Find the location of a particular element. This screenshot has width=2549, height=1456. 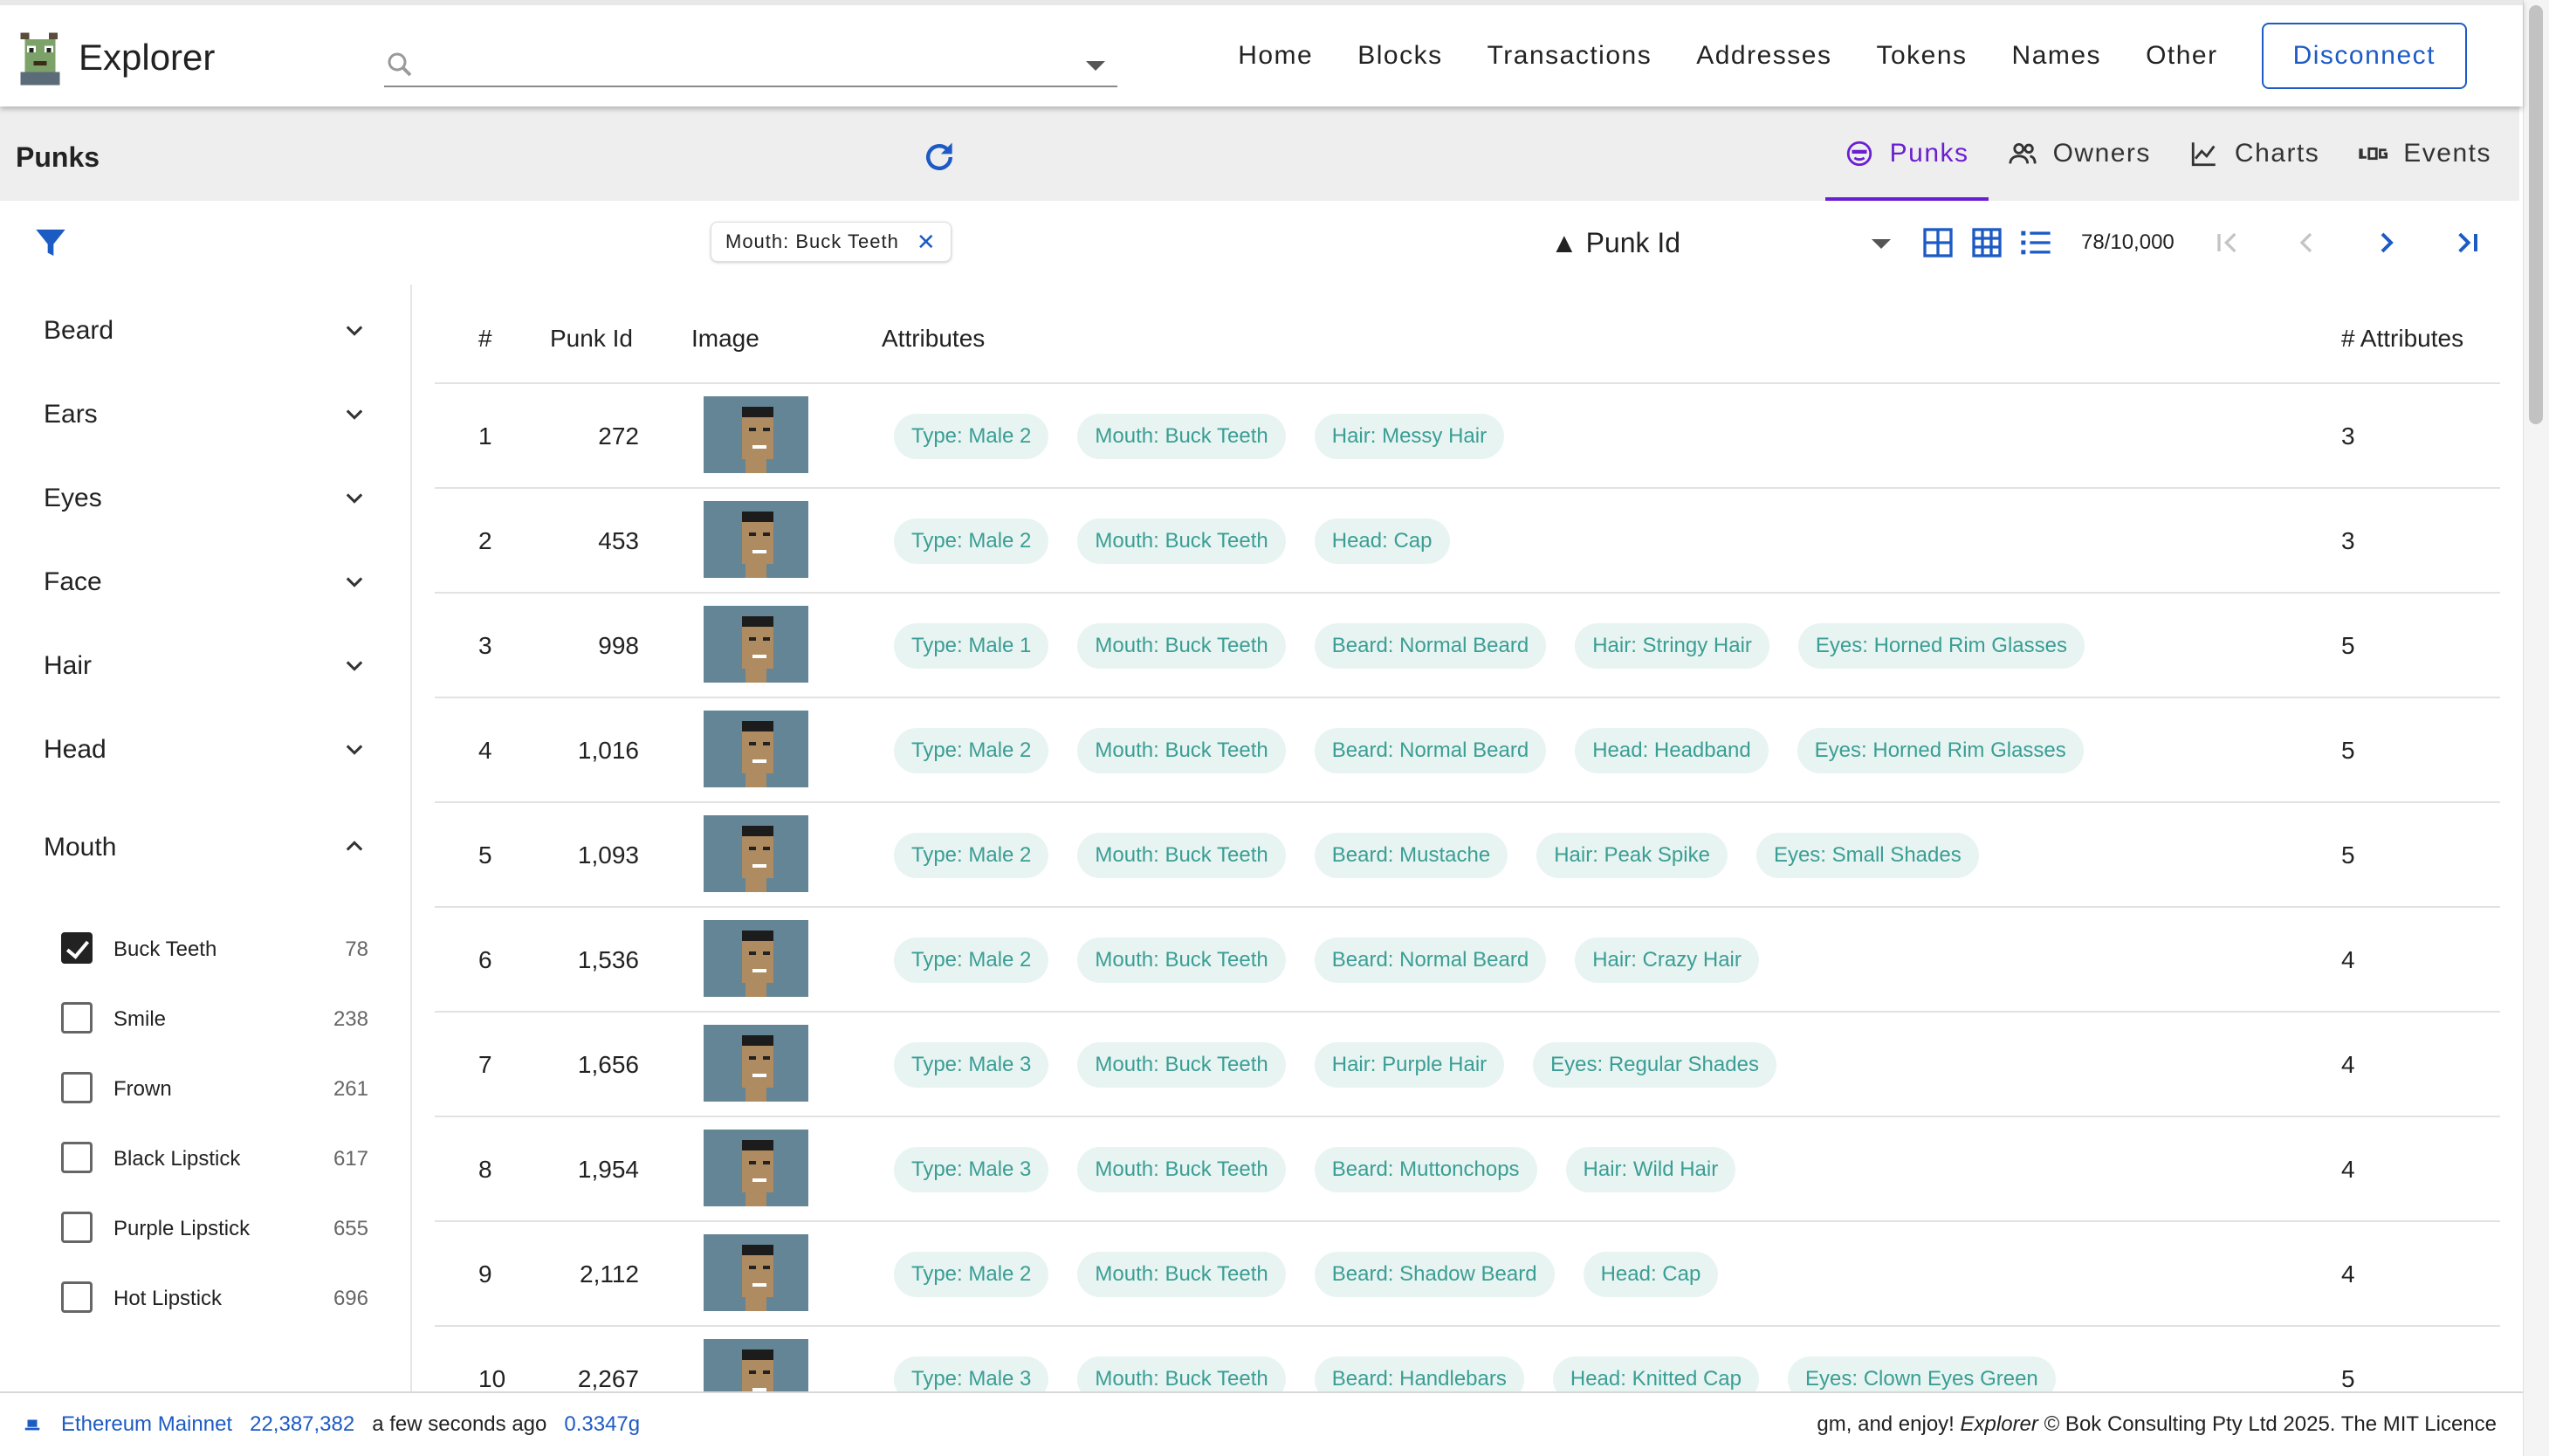

attribute-chip: Head: Cap is located at coordinates (1651, 1274).